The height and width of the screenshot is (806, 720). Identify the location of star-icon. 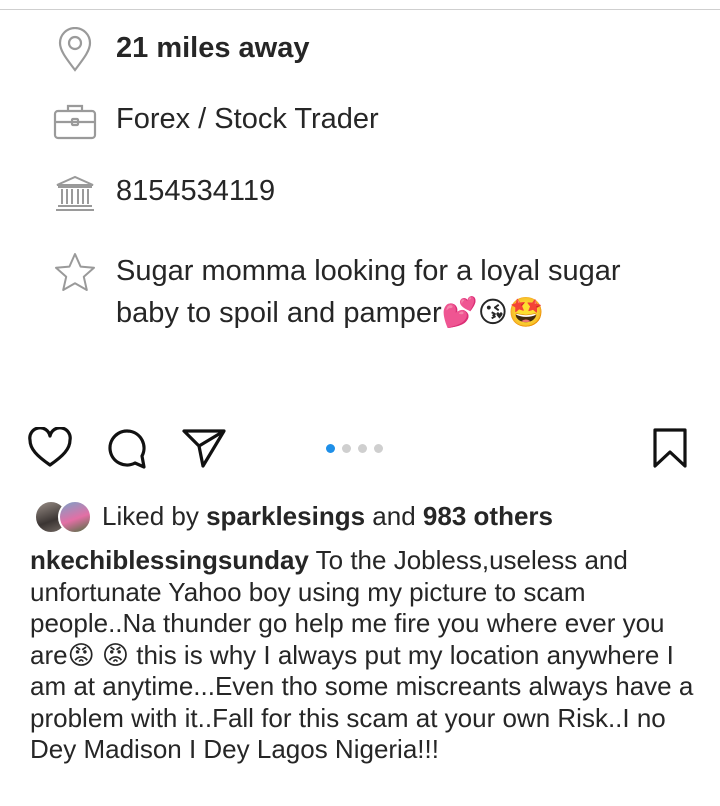
(75, 273).